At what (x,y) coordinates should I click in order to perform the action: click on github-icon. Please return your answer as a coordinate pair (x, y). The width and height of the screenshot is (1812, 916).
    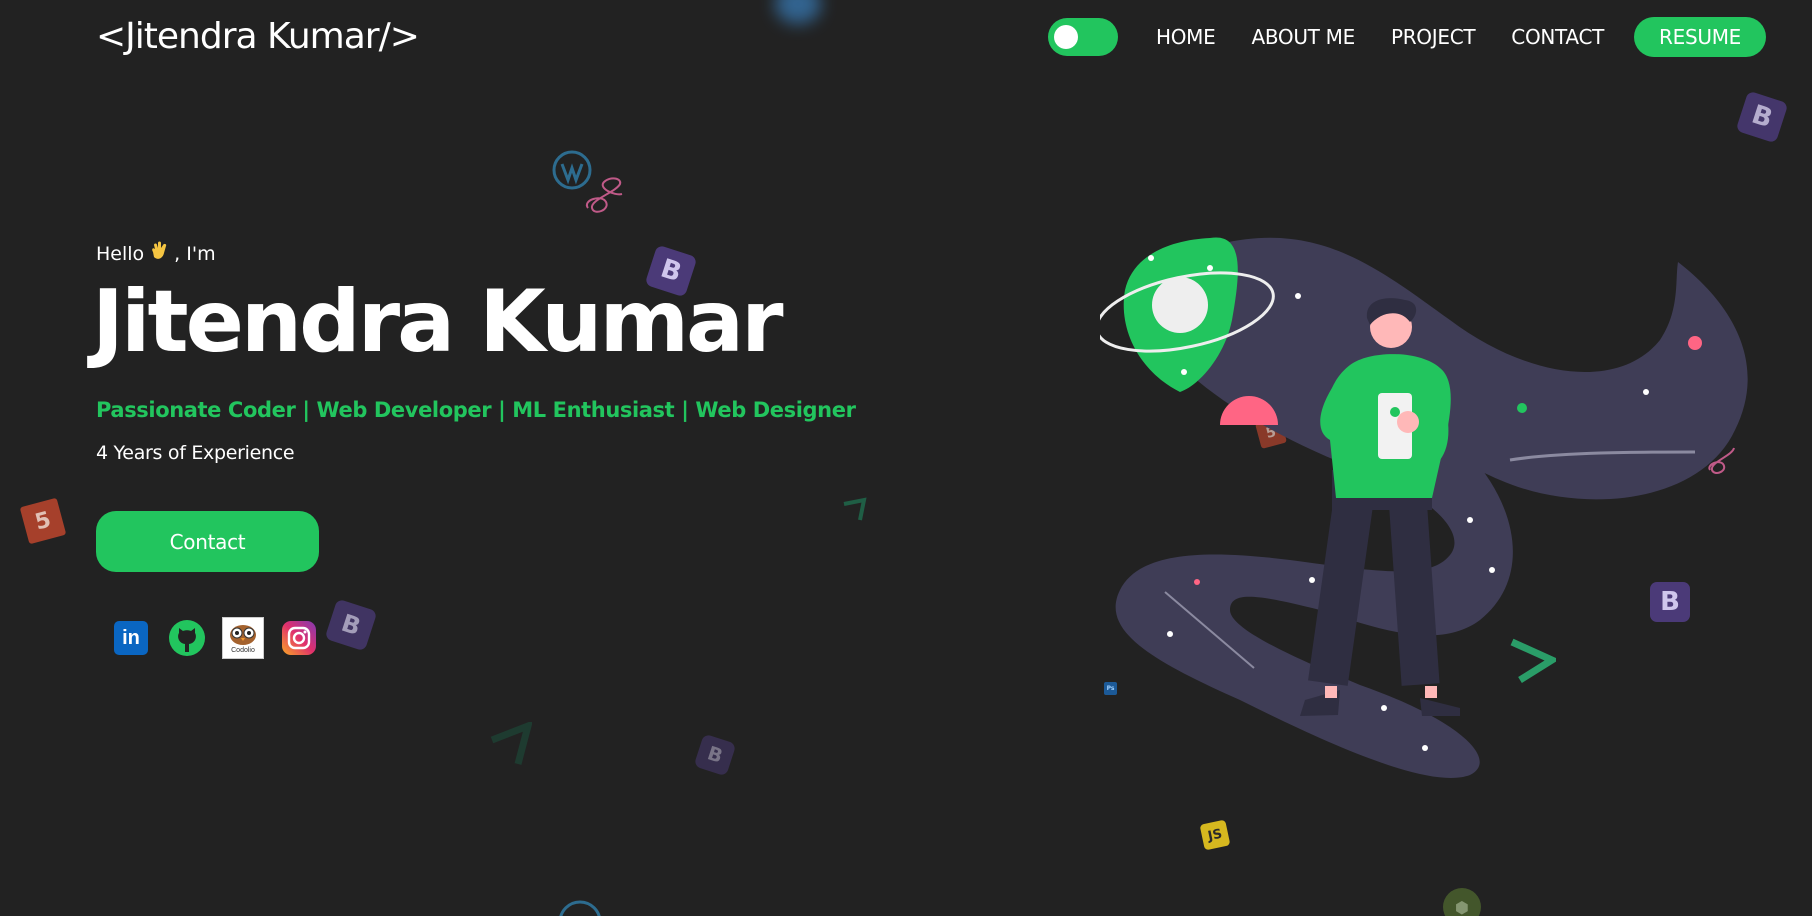
    Looking at the image, I should click on (187, 638).